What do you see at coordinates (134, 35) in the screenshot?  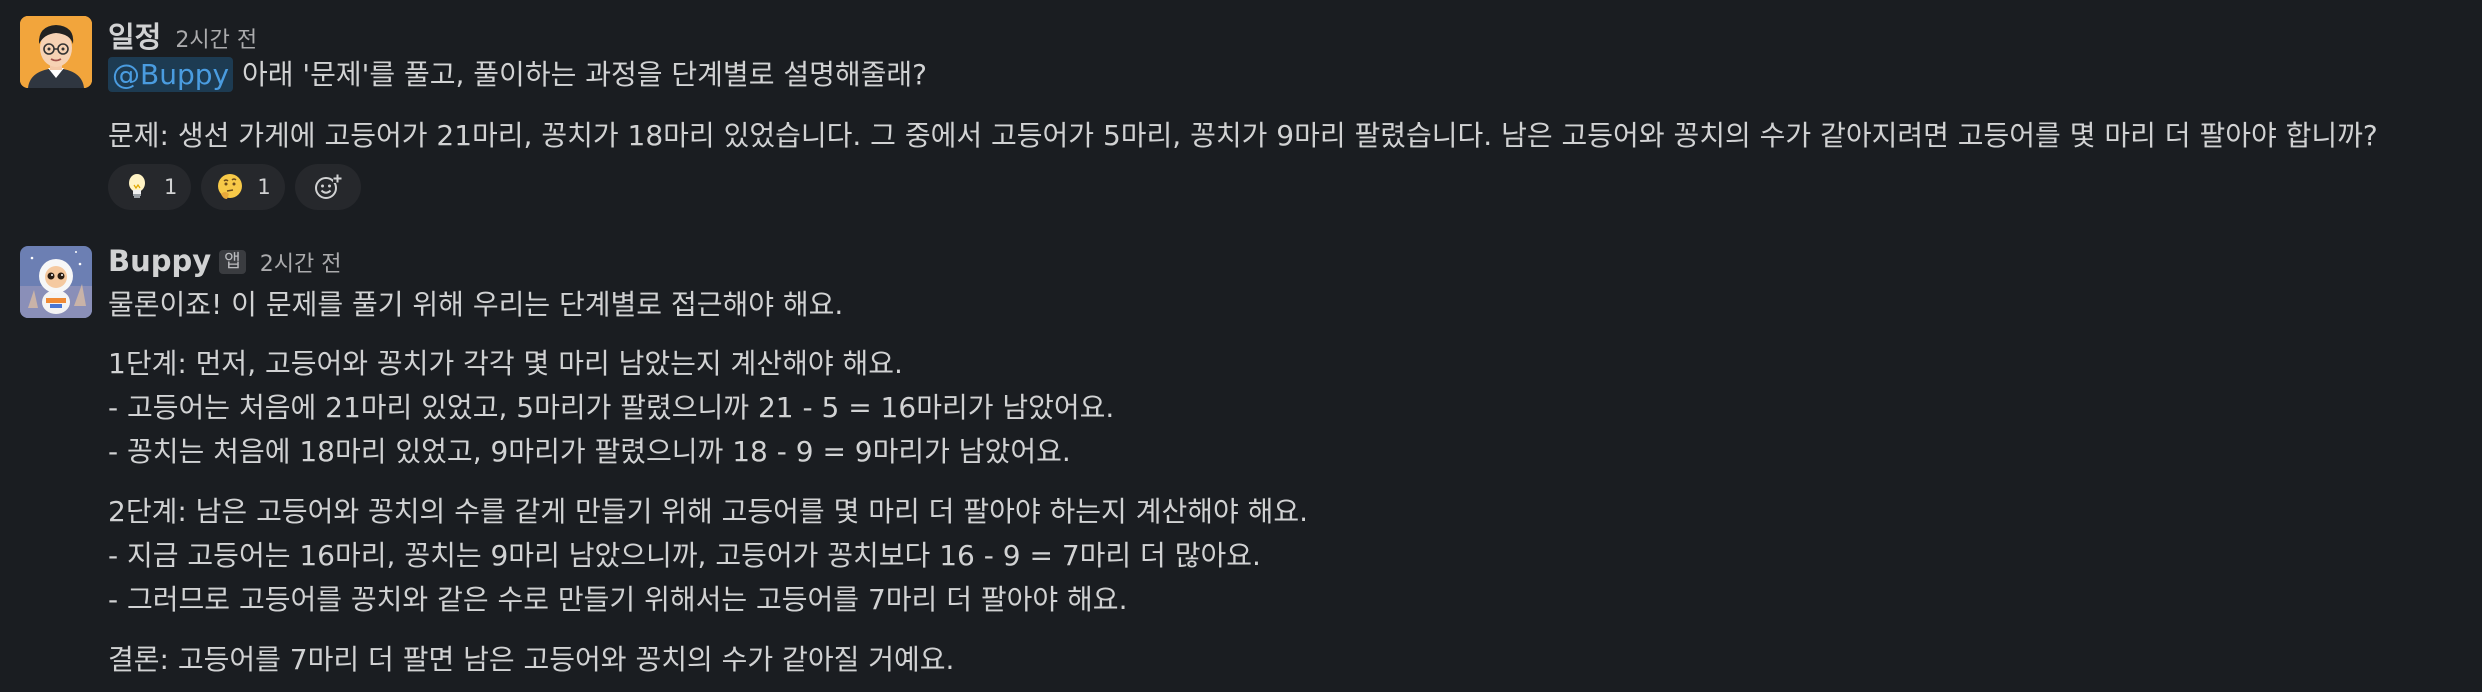 I see `author-name: 일정` at bounding box center [134, 35].